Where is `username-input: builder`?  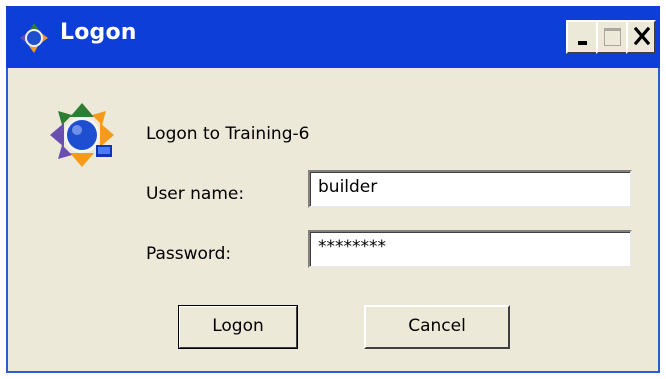 username-input: builder is located at coordinates (470, 189).